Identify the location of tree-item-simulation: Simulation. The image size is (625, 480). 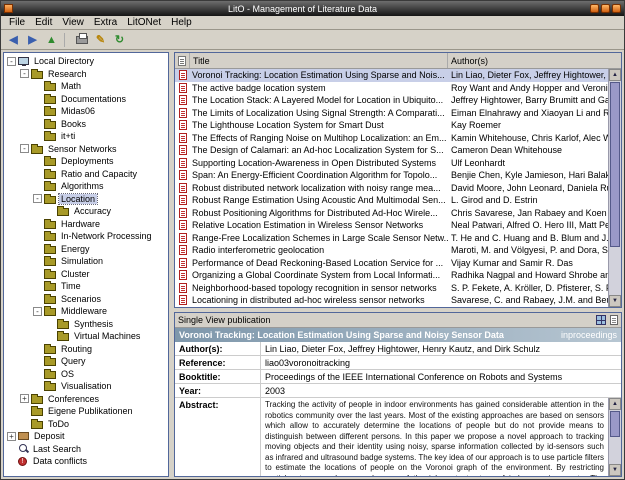
(86, 261).